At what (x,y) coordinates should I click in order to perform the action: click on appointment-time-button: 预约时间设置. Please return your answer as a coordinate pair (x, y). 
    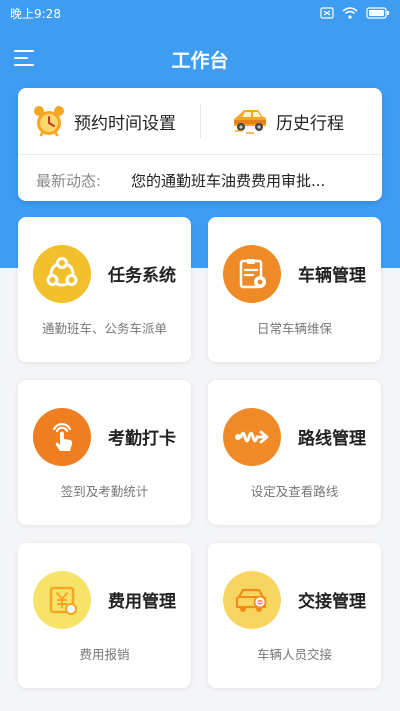
    Looking at the image, I should click on (104, 121).